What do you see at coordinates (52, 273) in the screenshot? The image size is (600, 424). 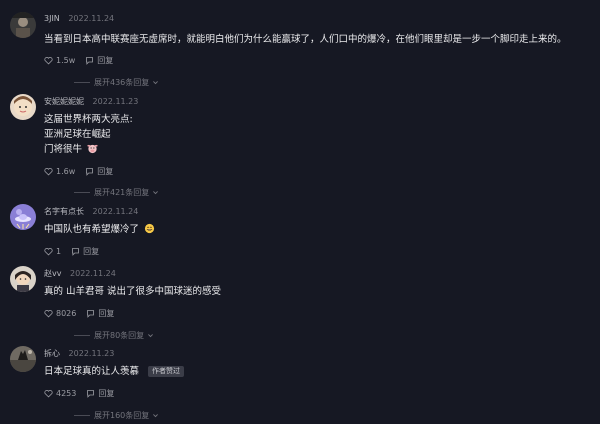 I see `username: 赵vv` at bounding box center [52, 273].